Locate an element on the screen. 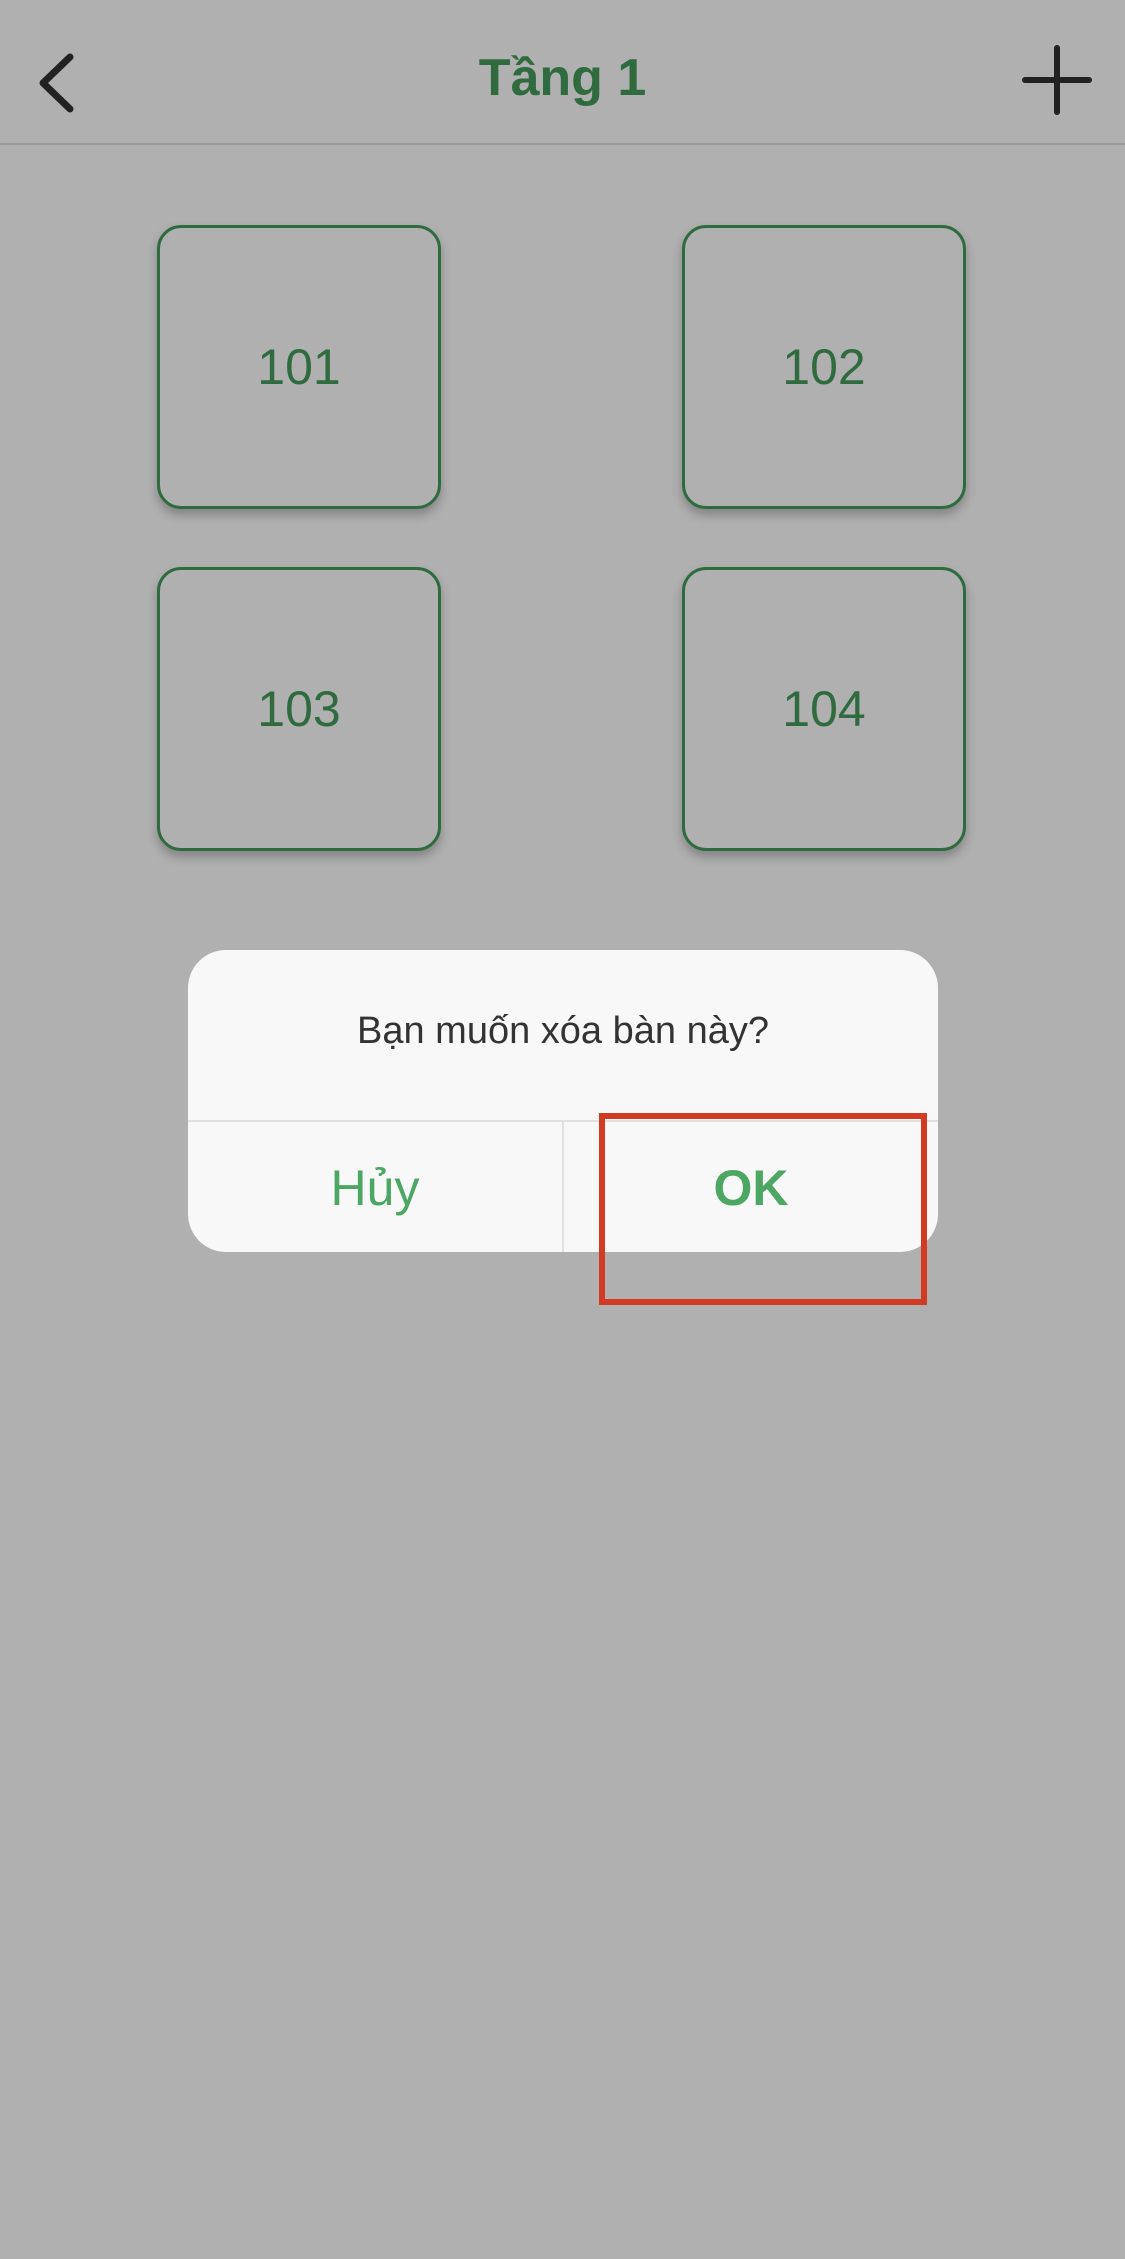 The width and height of the screenshot is (1125, 2259). ok-button: OK is located at coordinates (750, 1187).